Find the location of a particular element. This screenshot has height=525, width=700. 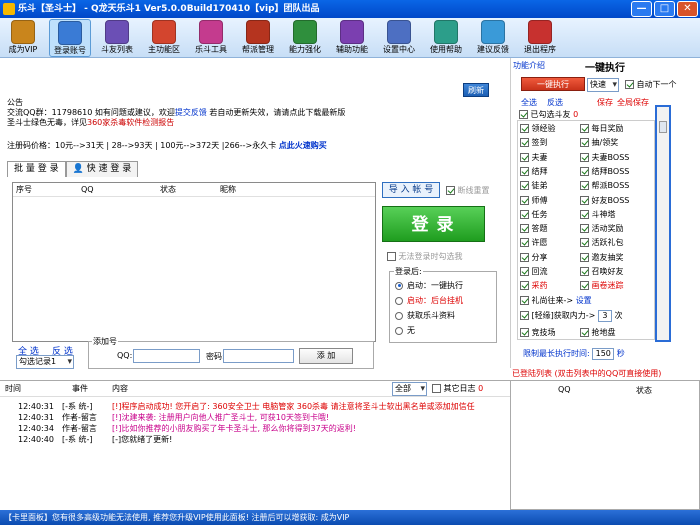

task-scrollbar is located at coordinates (663, 223).